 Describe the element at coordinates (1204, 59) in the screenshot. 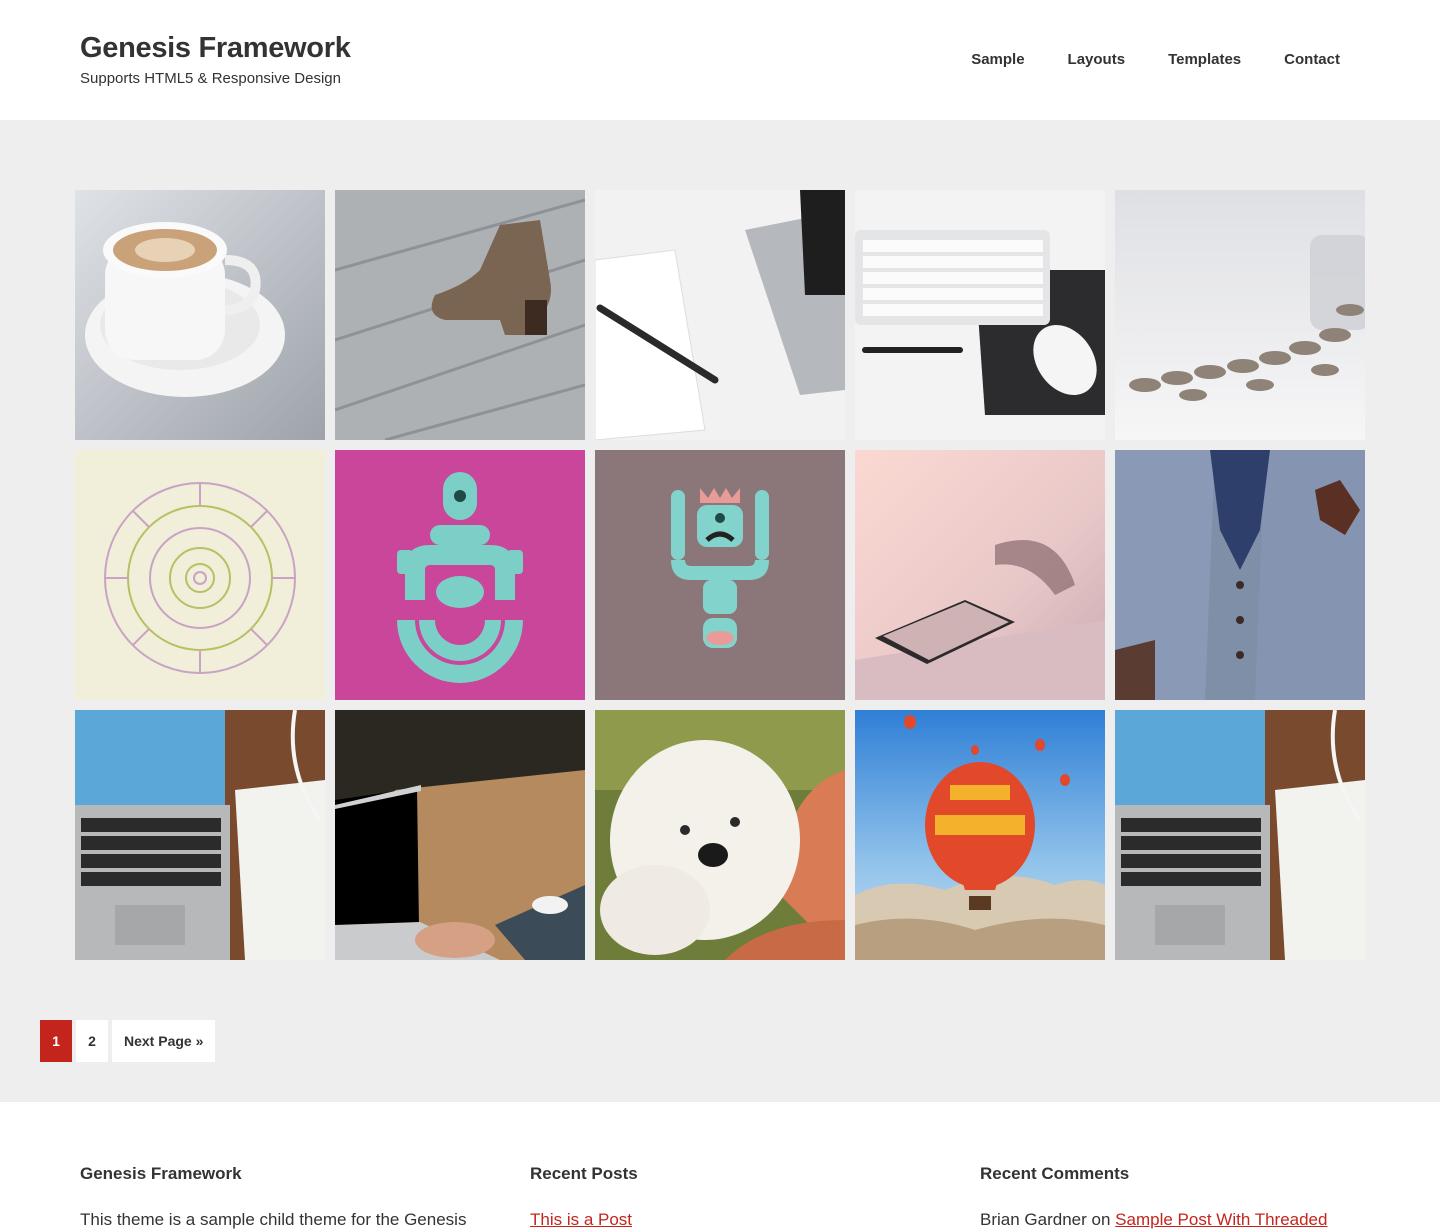

I see `nav-item-templates: Templates` at that location.